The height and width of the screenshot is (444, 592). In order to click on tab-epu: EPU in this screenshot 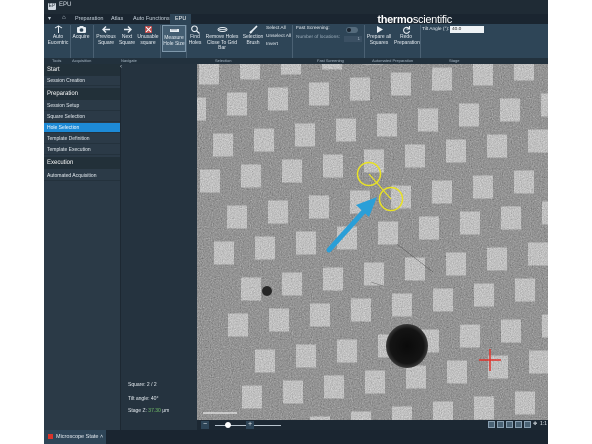, I will do `click(181, 19)`.